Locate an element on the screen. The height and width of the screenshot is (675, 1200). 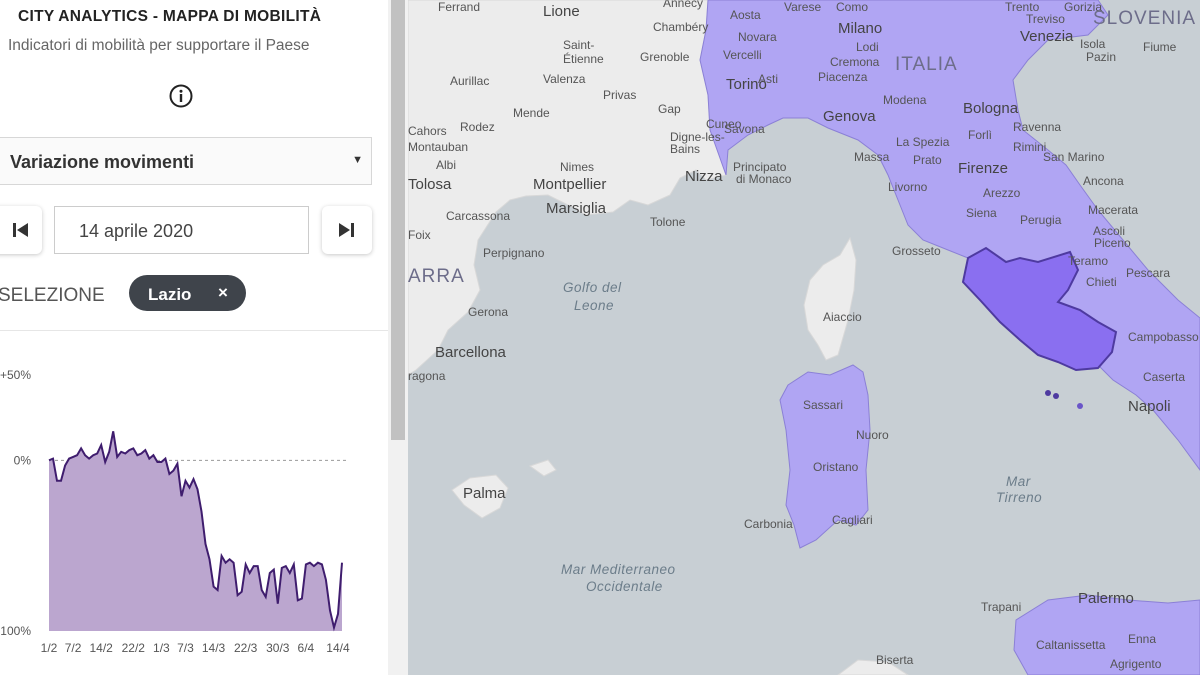
map-label-city: Piacenza is located at coordinates (843, 77).